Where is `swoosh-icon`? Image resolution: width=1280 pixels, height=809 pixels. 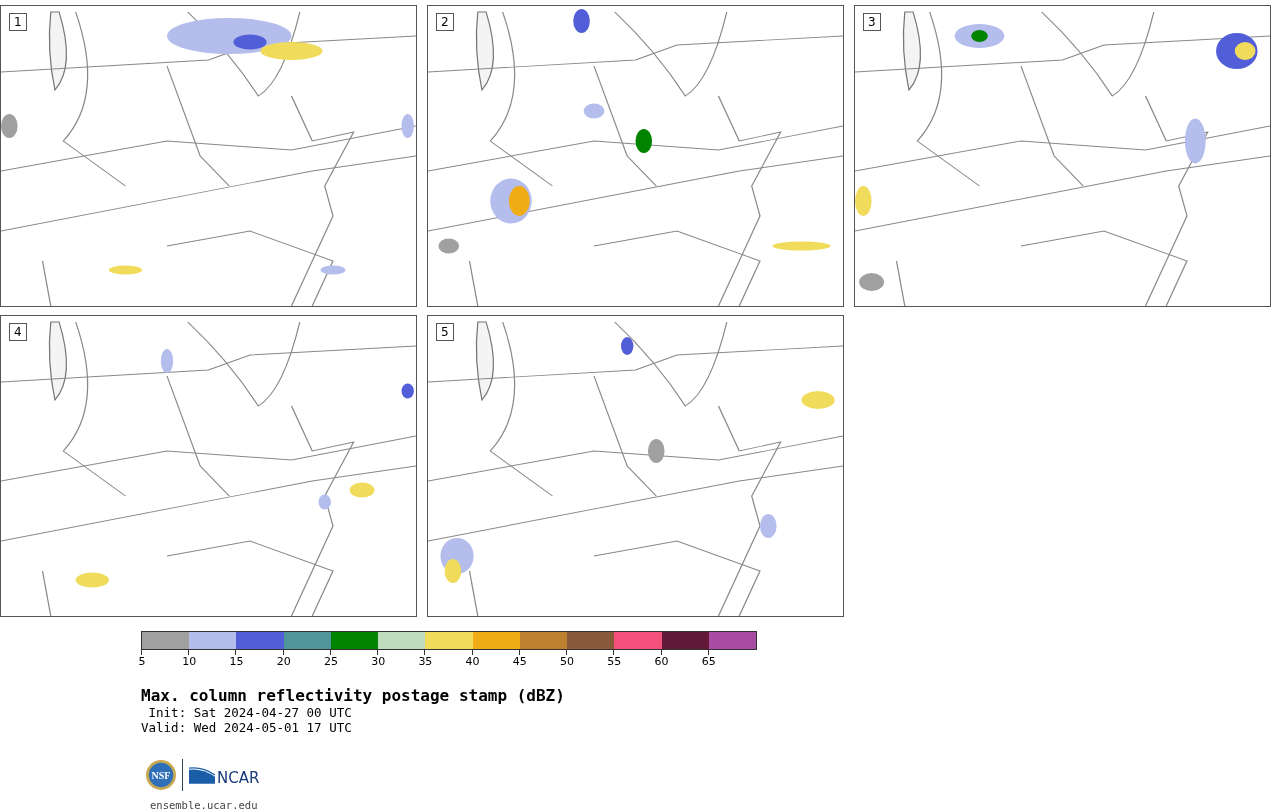 swoosh-icon is located at coordinates (202, 775).